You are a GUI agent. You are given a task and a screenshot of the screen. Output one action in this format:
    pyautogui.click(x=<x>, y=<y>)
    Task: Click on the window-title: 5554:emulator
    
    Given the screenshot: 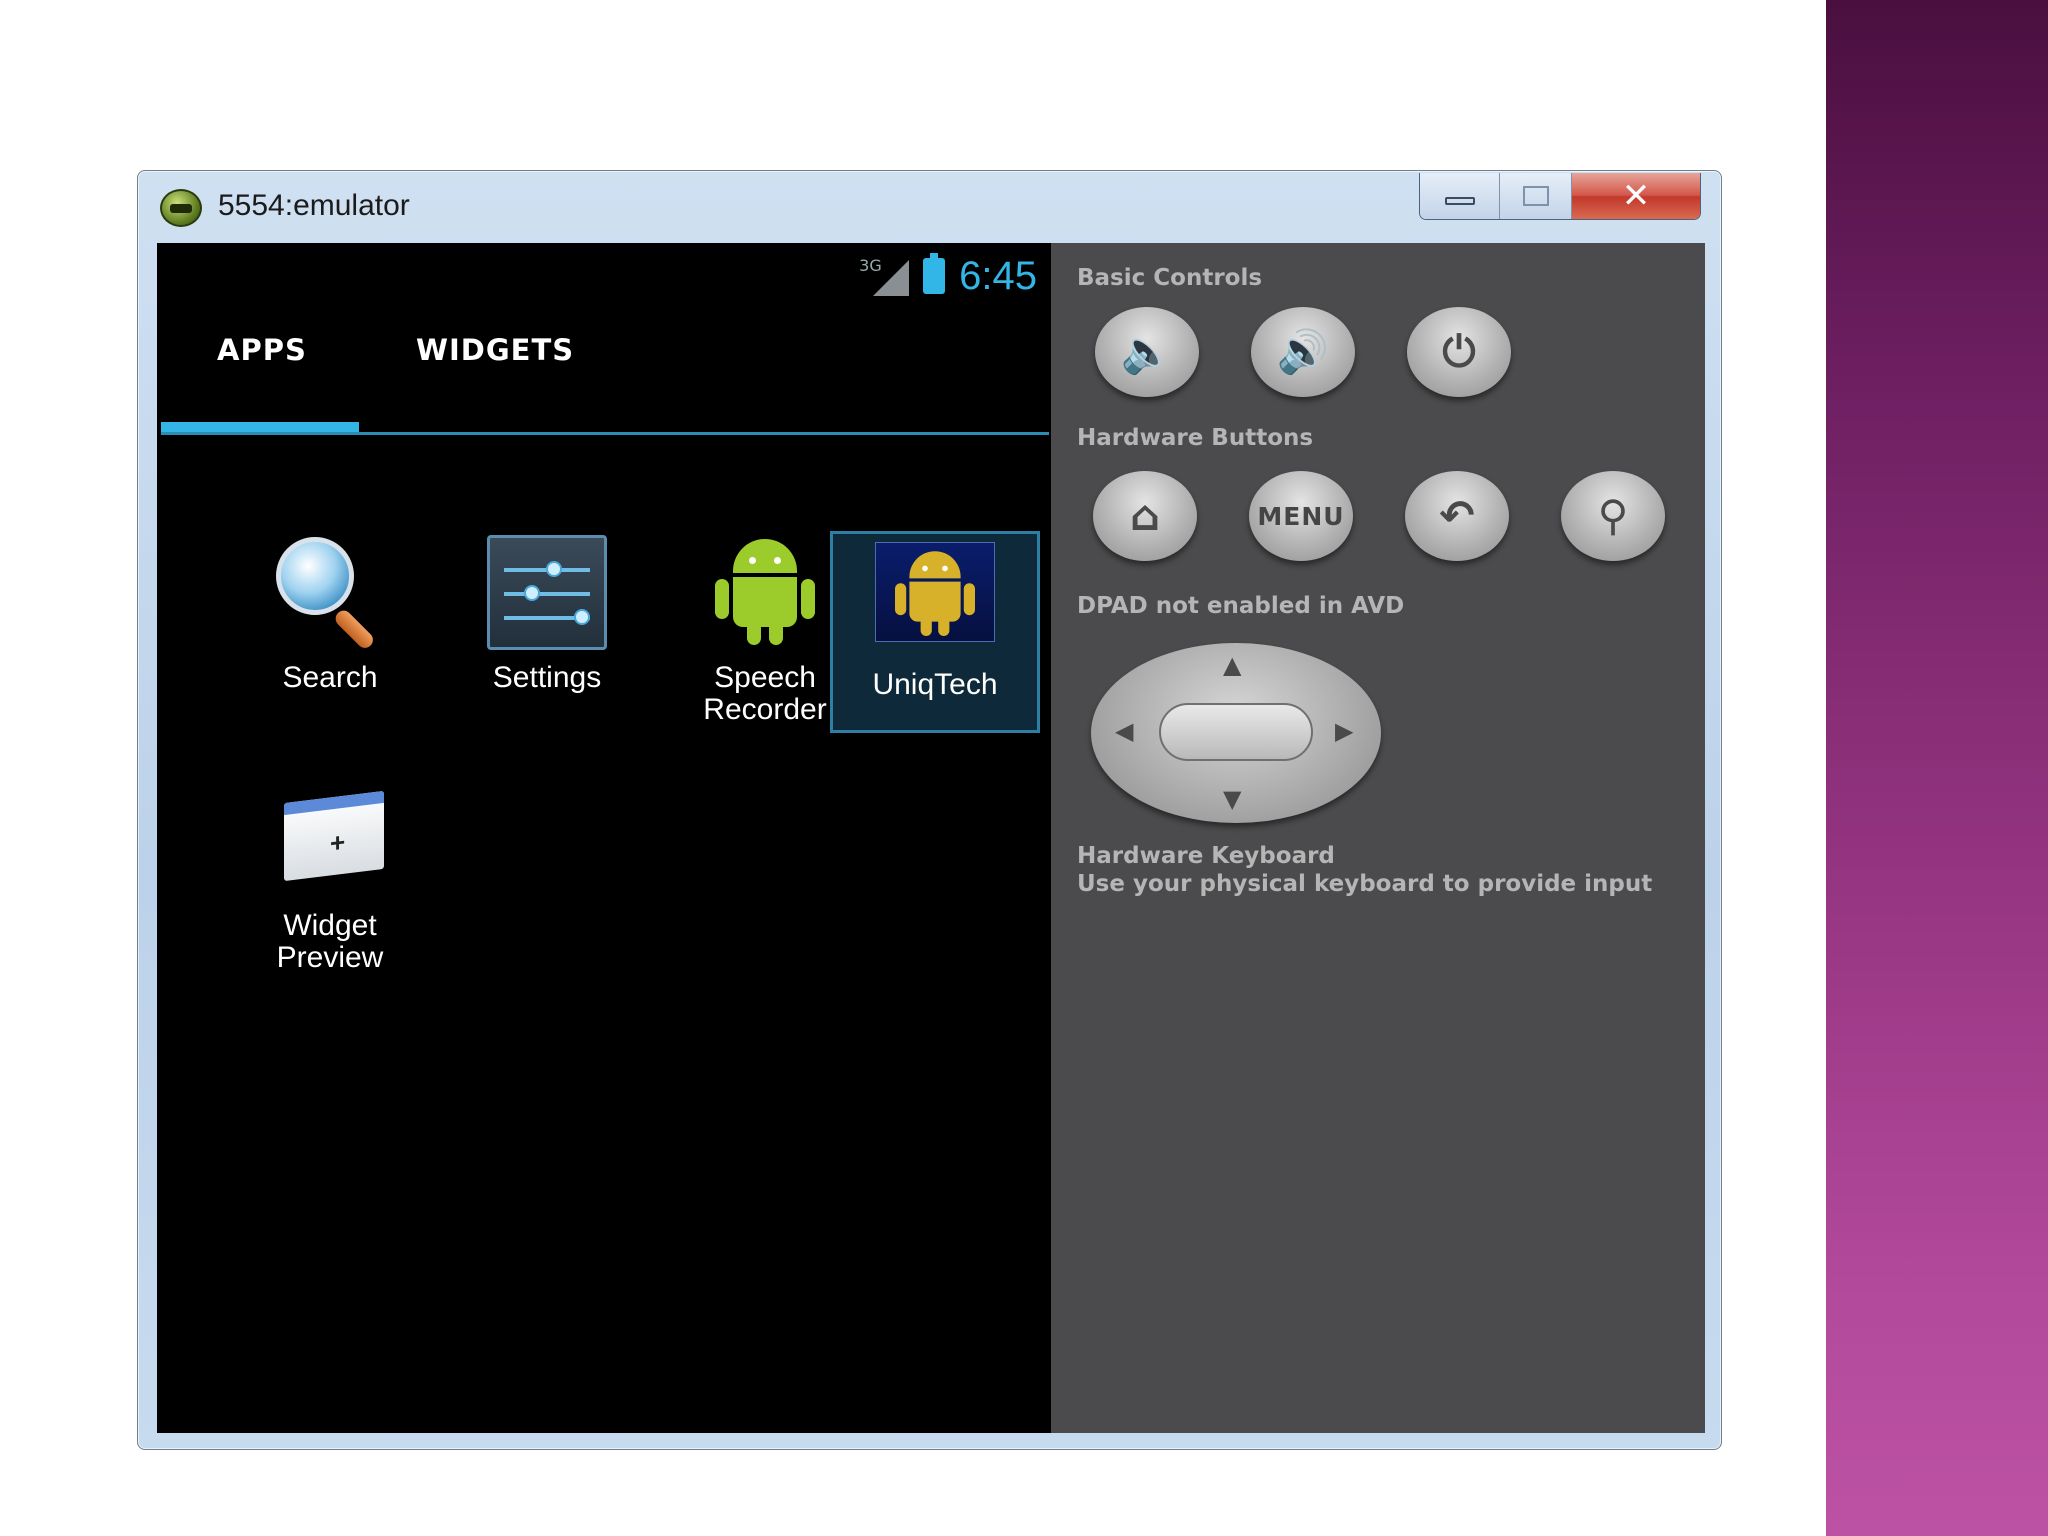 What is the action you would take?
    pyautogui.click(x=314, y=205)
    